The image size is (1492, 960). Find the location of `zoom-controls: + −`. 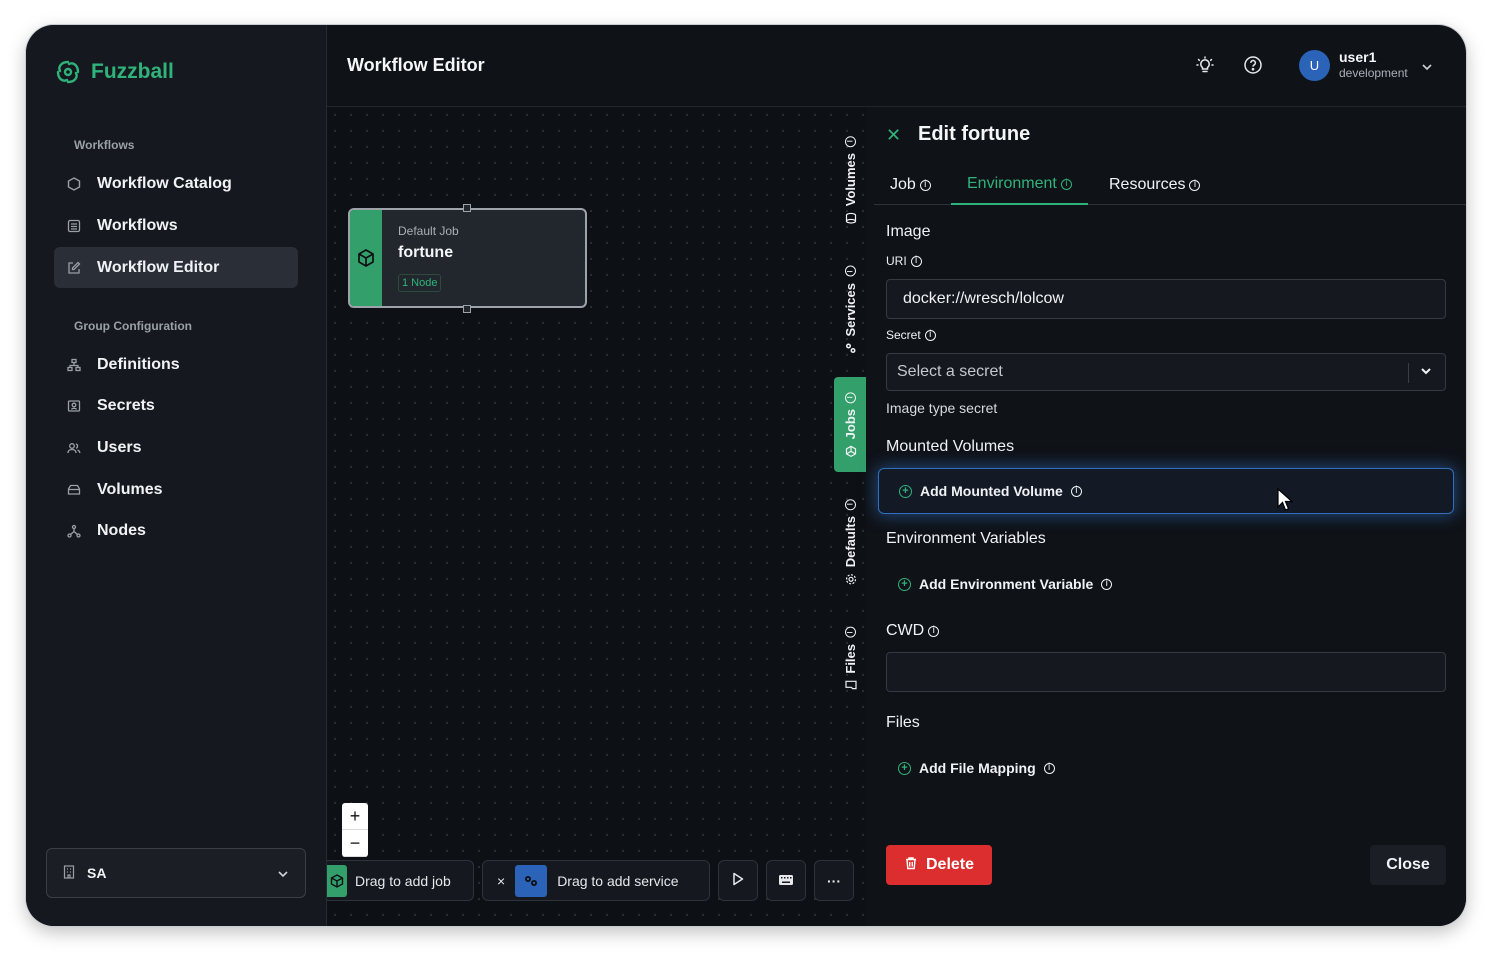

zoom-controls: + − is located at coordinates (355, 830).